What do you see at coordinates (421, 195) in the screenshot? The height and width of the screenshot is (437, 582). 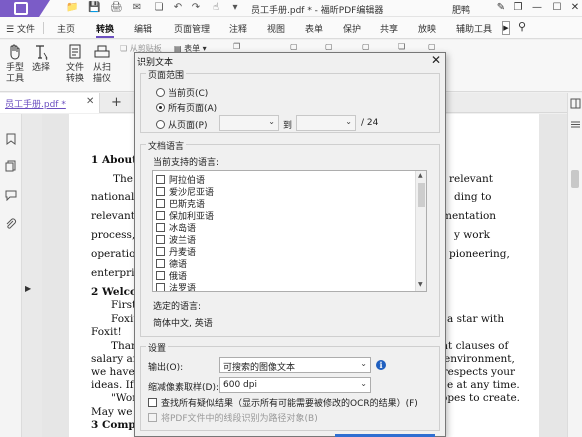 I see `scroll-thumb` at bounding box center [421, 195].